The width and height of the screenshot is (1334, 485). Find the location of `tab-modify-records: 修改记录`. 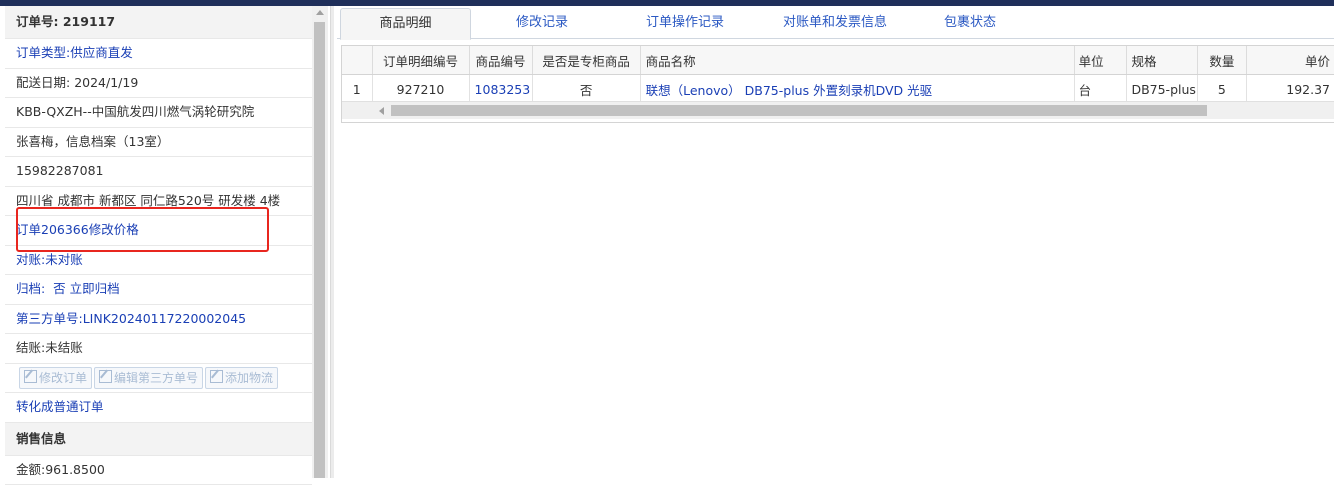

tab-modify-records: 修改记录 is located at coordinates (542, 23).